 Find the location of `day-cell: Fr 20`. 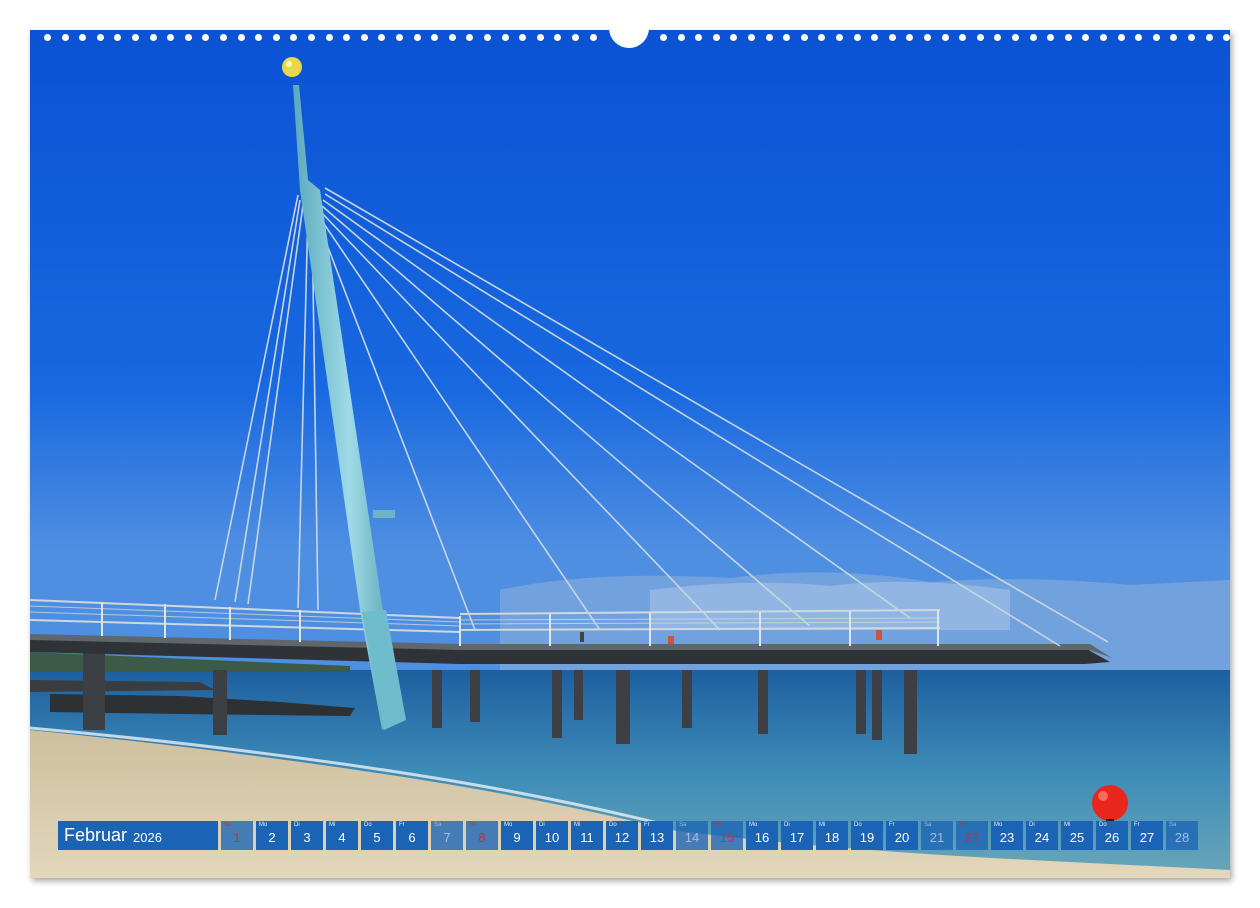

day-cell: Fr 20 is located at coordinates (902, 835).